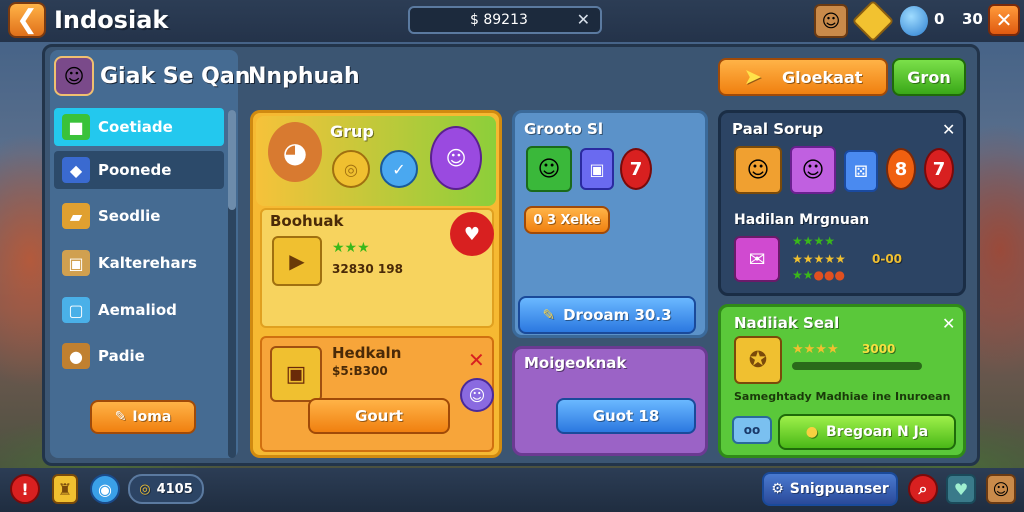 The height and width of the screenshot is (512, 1024). What do you see at coordinates (815, 349) in the screenshot?
I see `rating-stars-gold: ★★★★` at bounding box center [815, 349].